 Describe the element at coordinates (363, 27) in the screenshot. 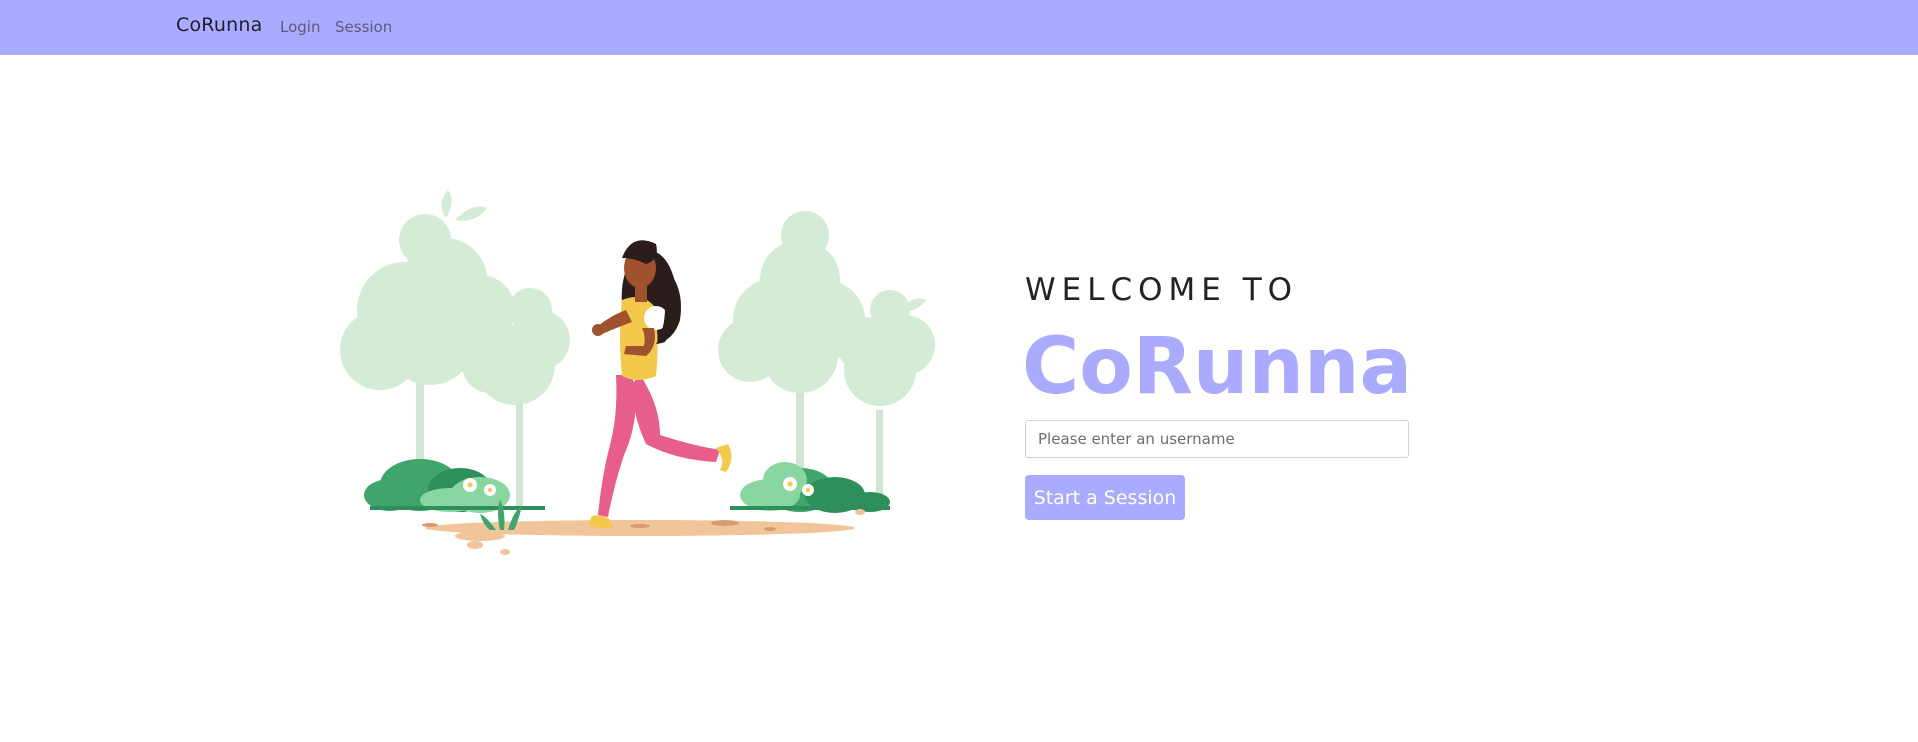

I see `nav-link-session: Session` at that location.